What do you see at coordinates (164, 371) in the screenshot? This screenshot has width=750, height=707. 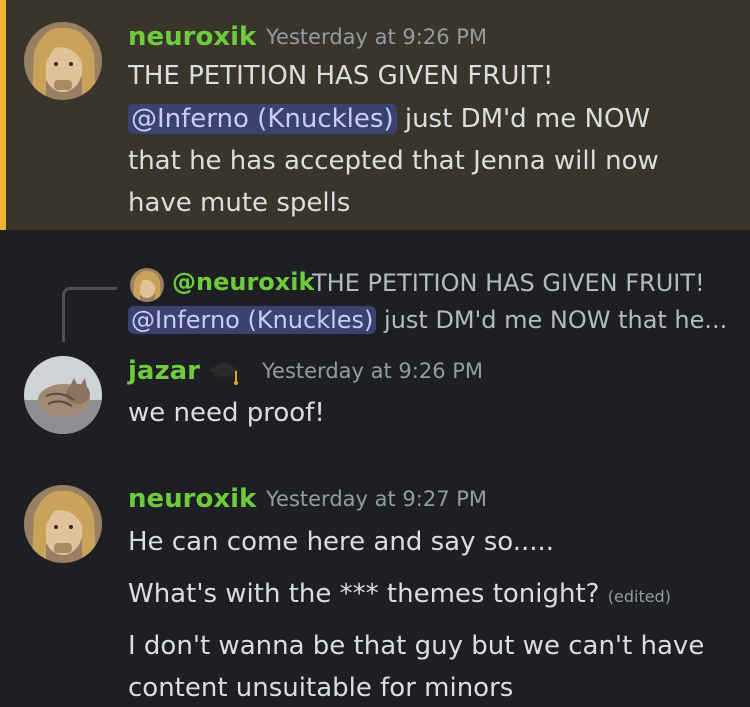 I see `username: jazar` at bounding box center [164, 371].